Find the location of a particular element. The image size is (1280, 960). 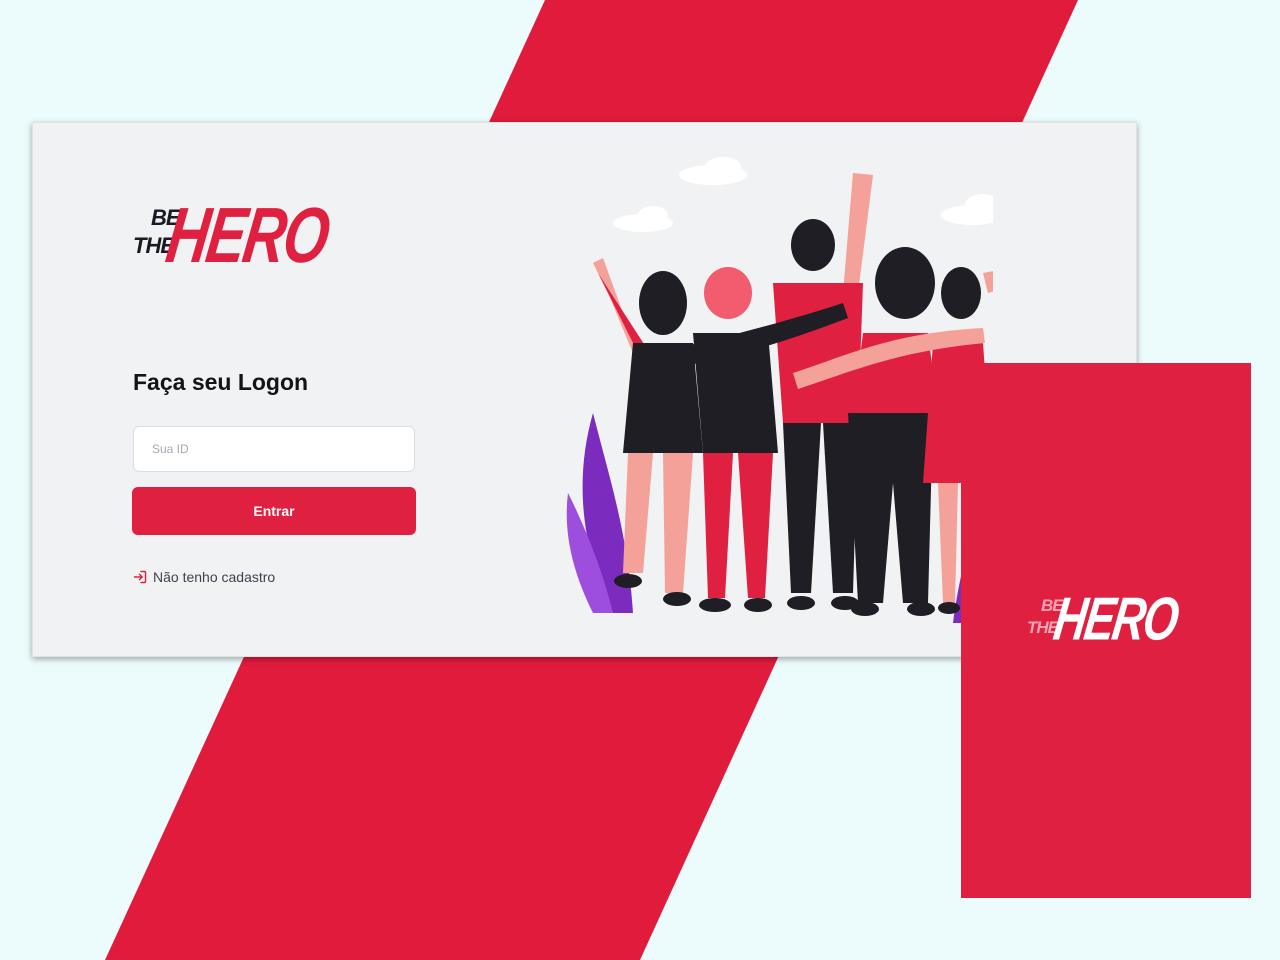

be-the-hero-logo-mobile: BE THE HERO is located at coordinates (1108, 619).